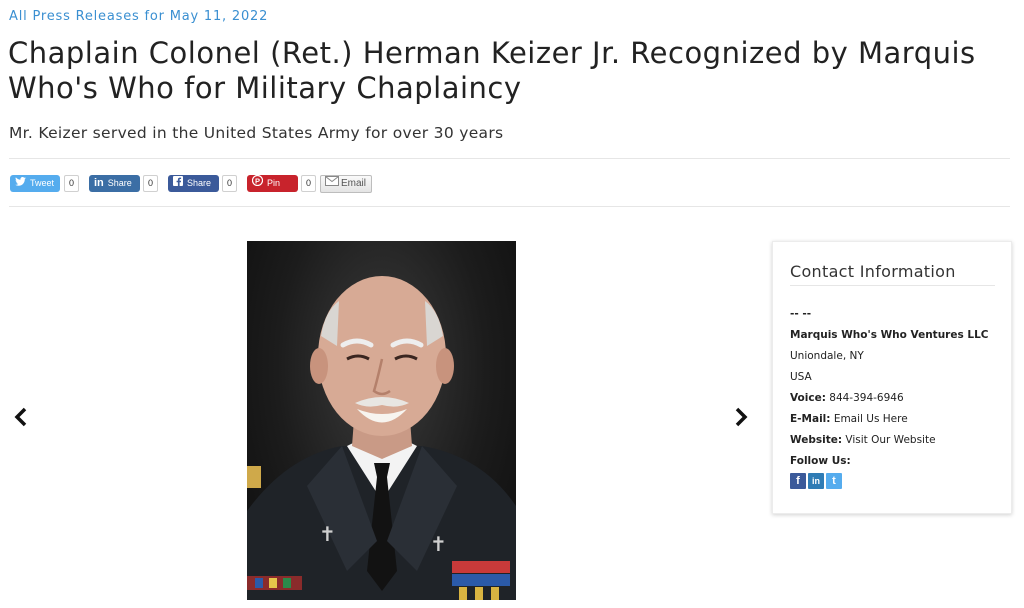  I want to click on twitter-icon: t, so click(834, 481).